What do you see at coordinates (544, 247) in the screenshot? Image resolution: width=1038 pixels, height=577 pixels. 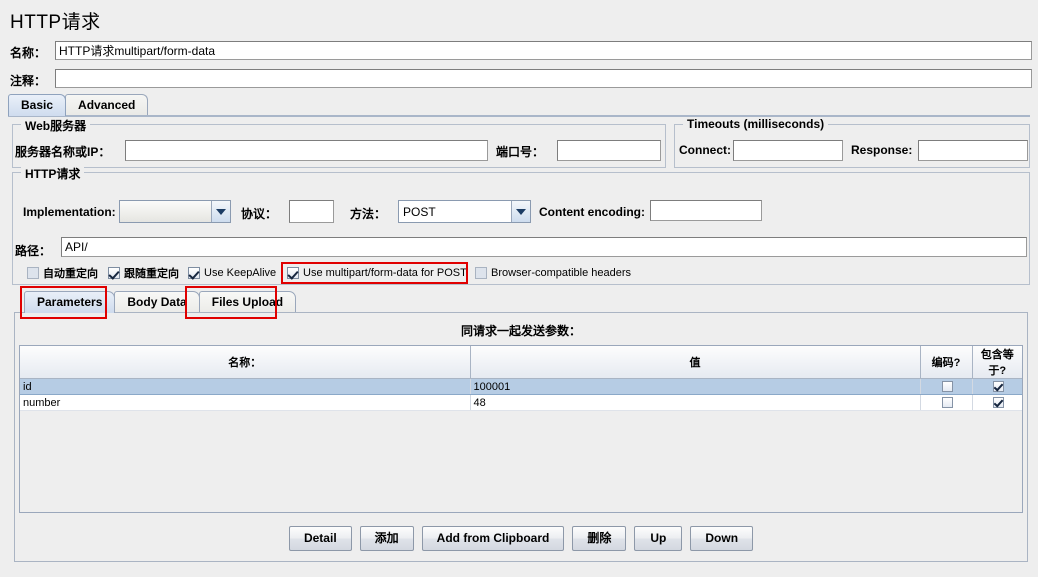 I see `path-input: API/` at bounding box center [544, 247].